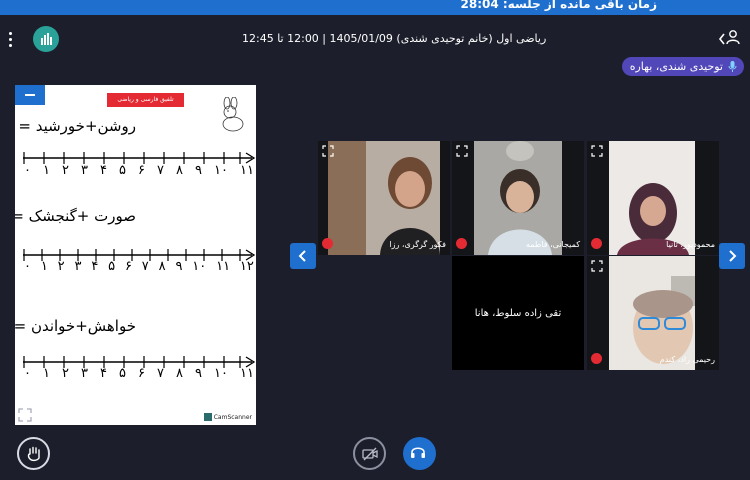  I want to click on participant-name: کمیجانی، فاطمه, so click(552, 244).